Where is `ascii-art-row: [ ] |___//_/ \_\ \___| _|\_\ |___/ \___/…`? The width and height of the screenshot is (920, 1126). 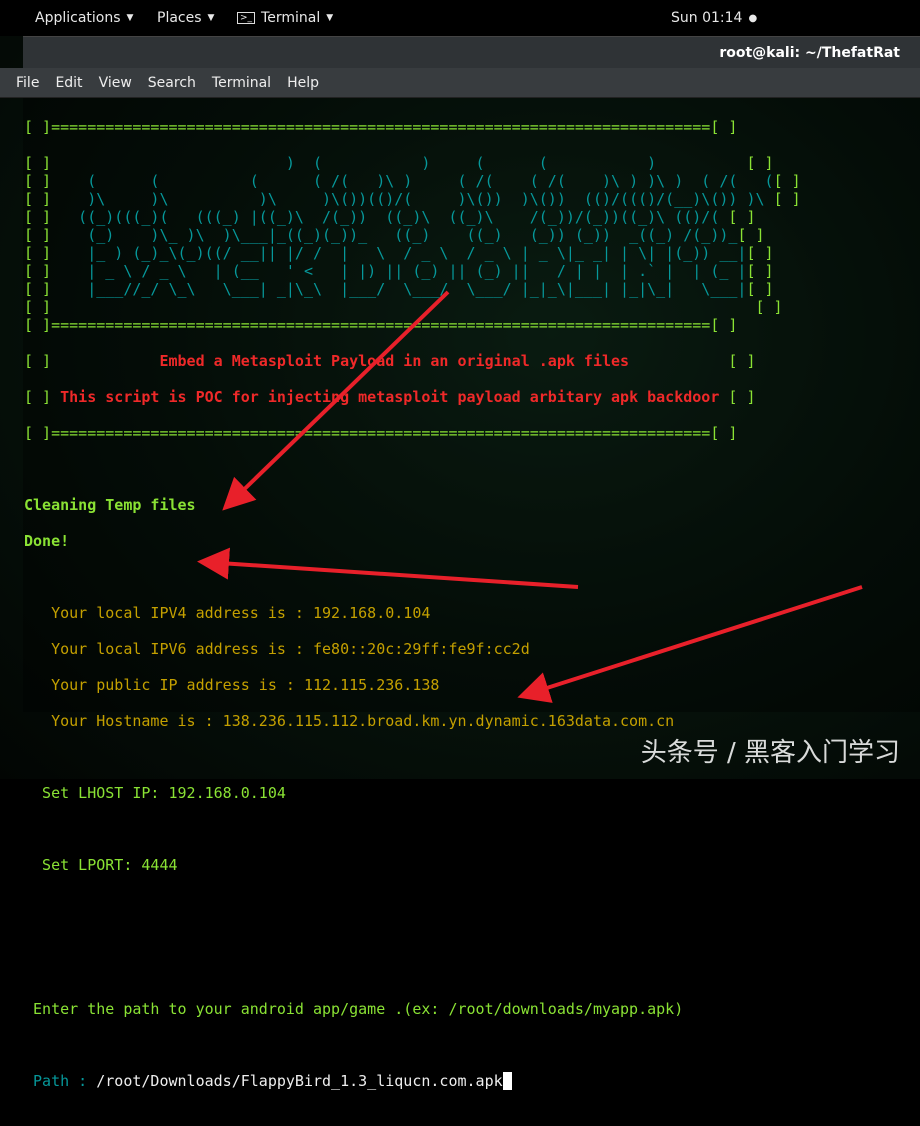
ascii-art-row: [ ] |___//_/ \_\ \___| _|\_\ |___/ \___/… is located at coordinates (399, 289).